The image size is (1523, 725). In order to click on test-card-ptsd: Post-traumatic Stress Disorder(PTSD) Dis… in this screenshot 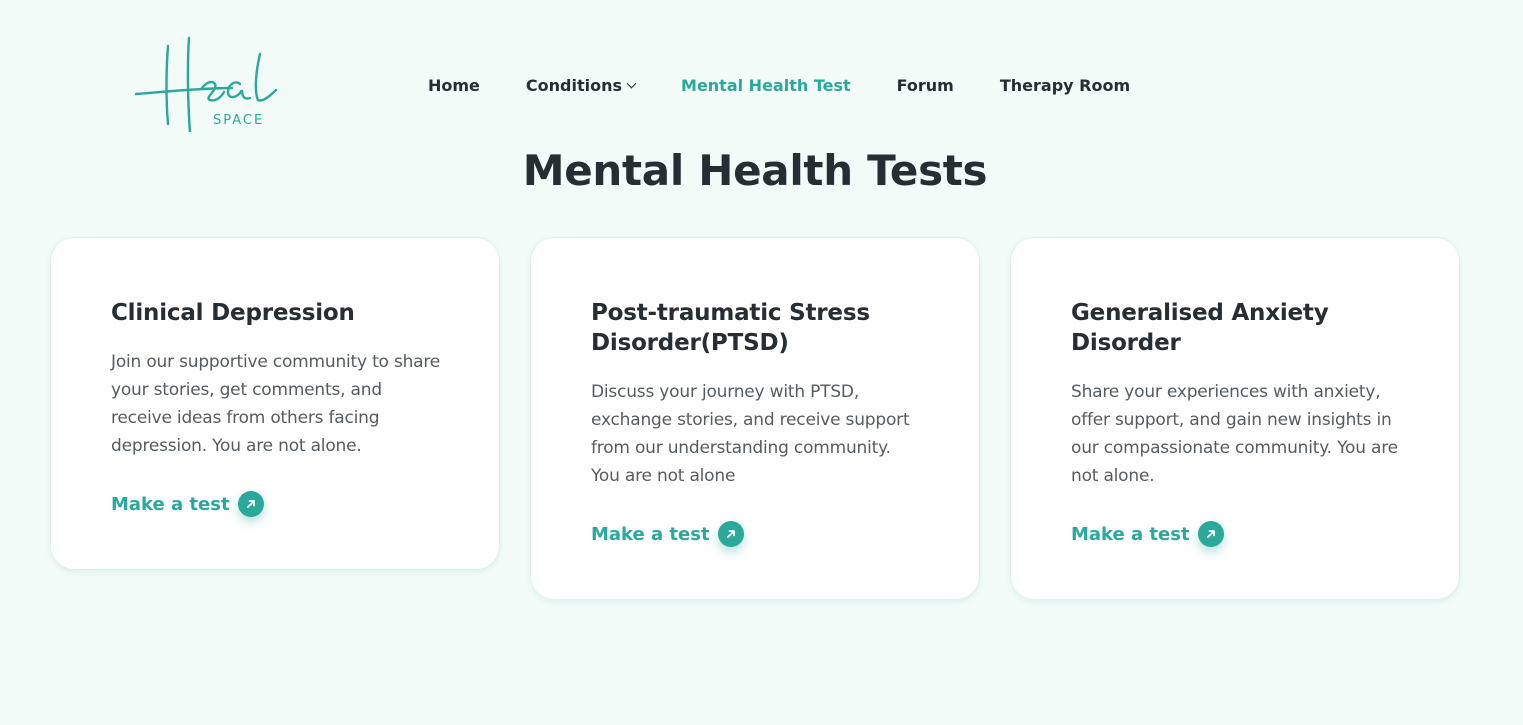, I will do `click(755, 418)`.